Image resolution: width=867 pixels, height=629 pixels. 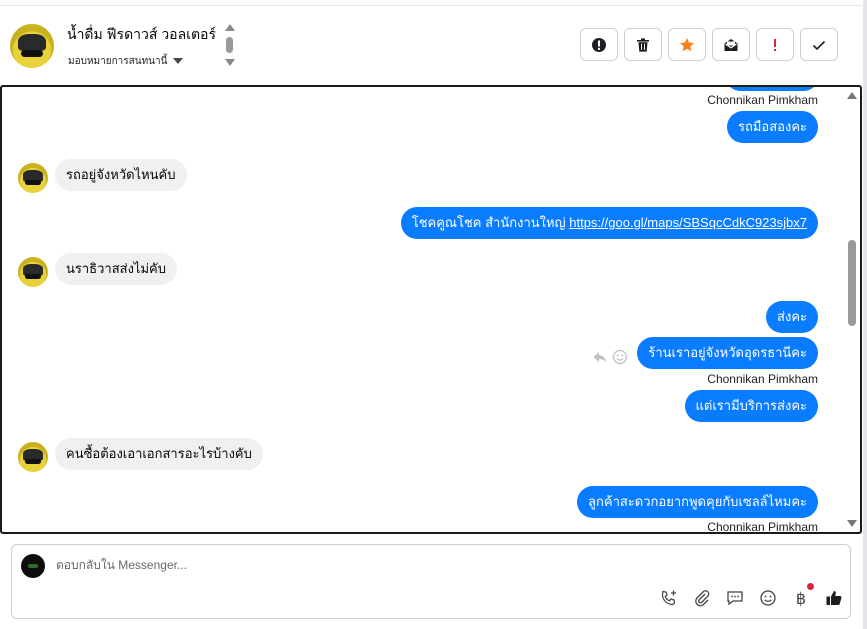 I want to click on trash-icon, so click(x=643, y=44).